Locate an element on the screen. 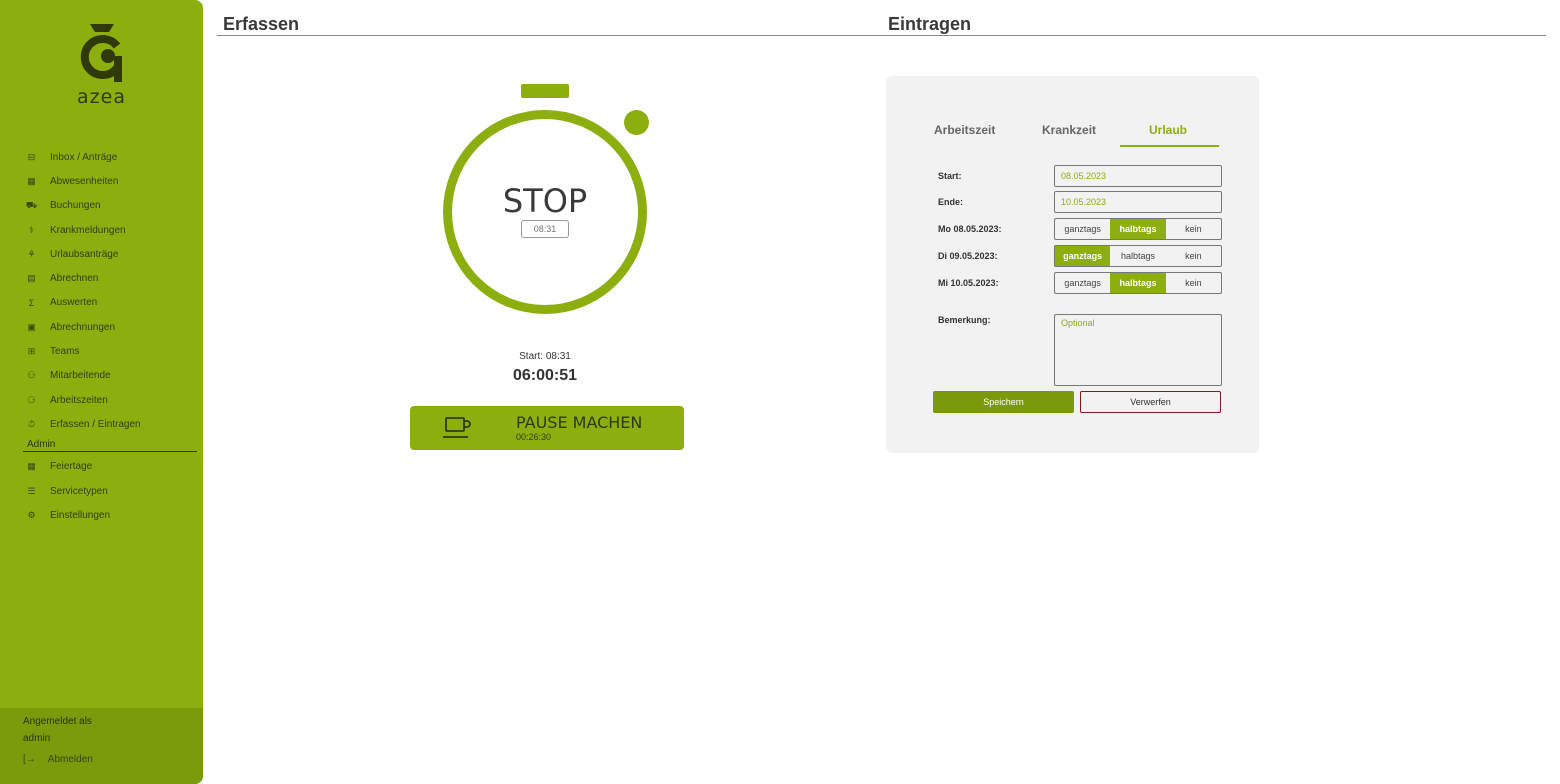  sidebar-item-label: Teams is located at coordinates (65, 352).